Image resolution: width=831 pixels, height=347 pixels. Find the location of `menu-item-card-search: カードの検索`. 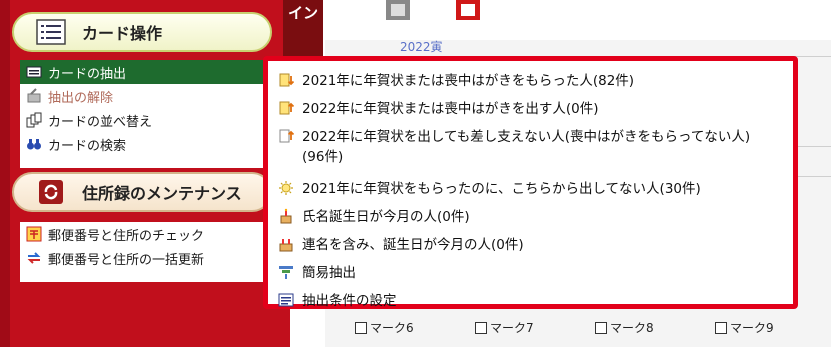

menu-item-card-search: カードの検索 is located at coordinates (145, 144).